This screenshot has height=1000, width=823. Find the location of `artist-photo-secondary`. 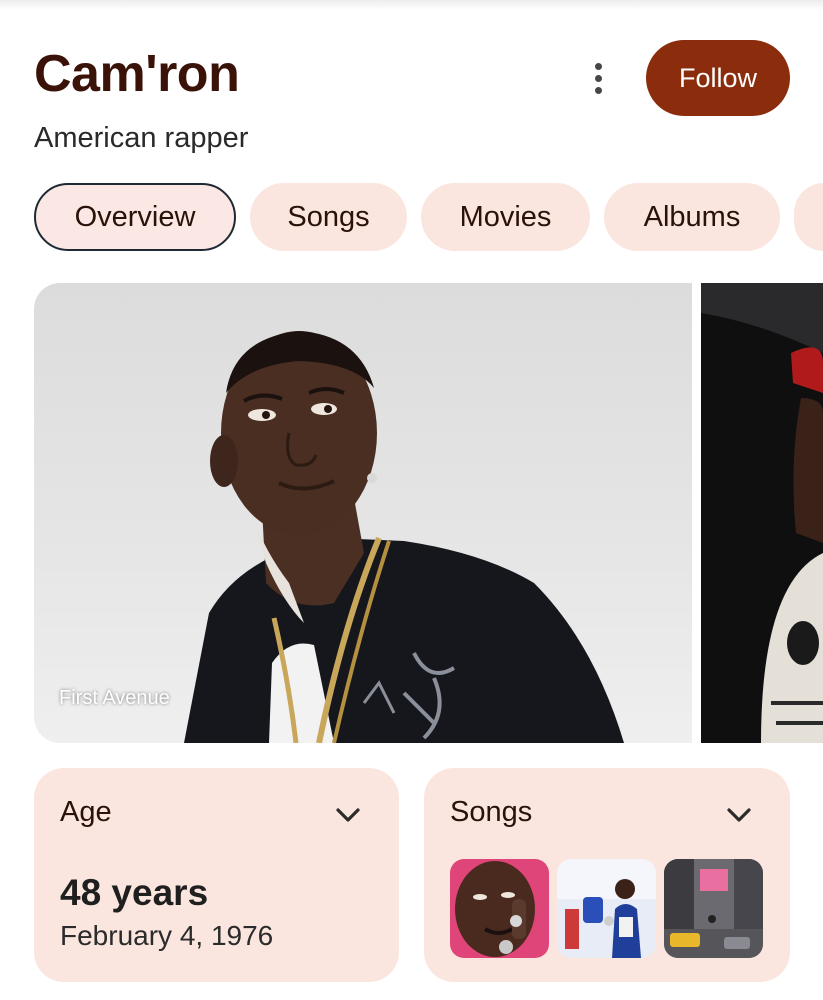

artist-photo-secondary is located at coordinates (762, 513).